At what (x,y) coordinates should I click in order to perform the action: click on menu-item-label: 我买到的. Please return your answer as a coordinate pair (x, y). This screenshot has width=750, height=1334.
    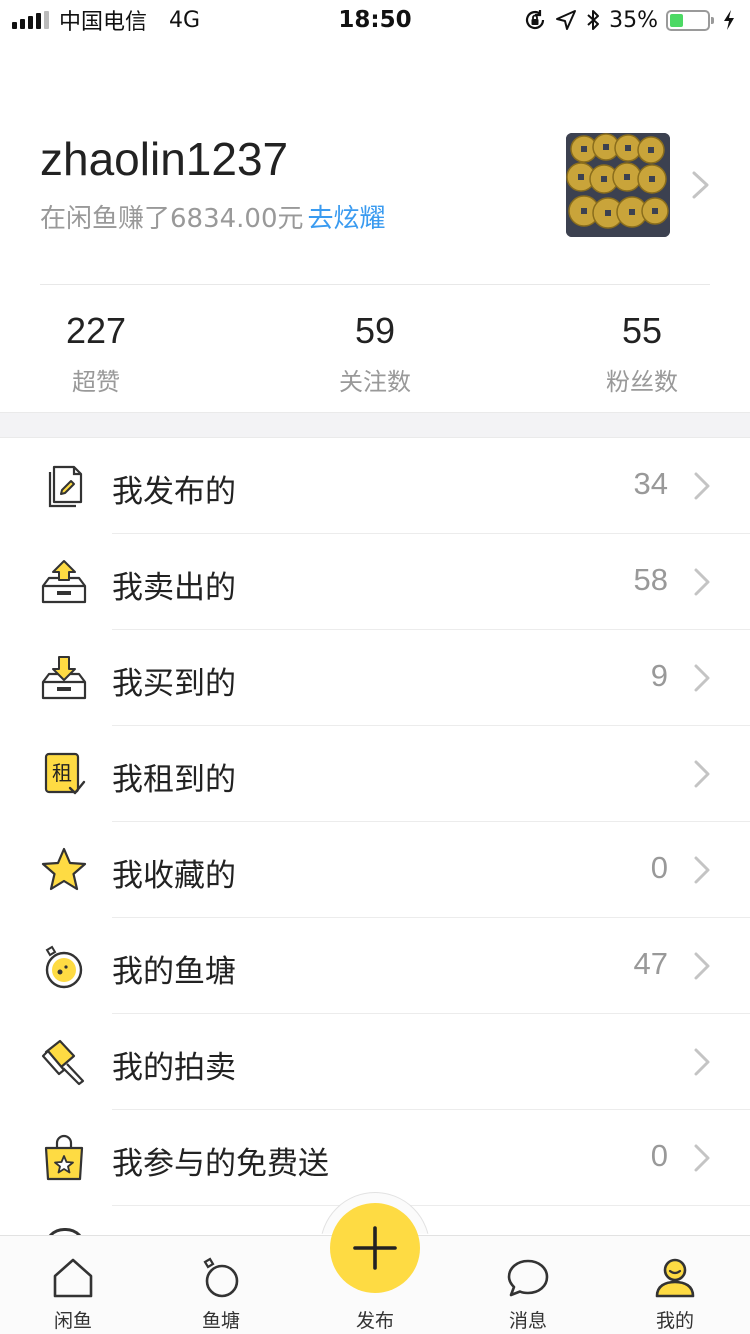
    Looking at the image, I should click on (174, 684).